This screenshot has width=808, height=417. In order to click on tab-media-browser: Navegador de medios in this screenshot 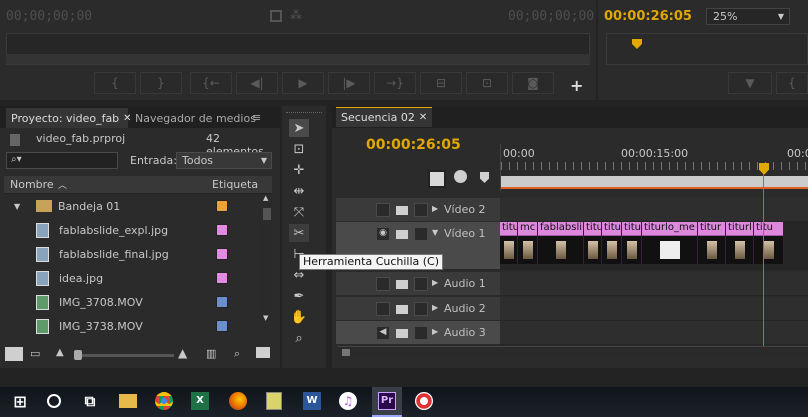, I will do `click(195, 118)`.